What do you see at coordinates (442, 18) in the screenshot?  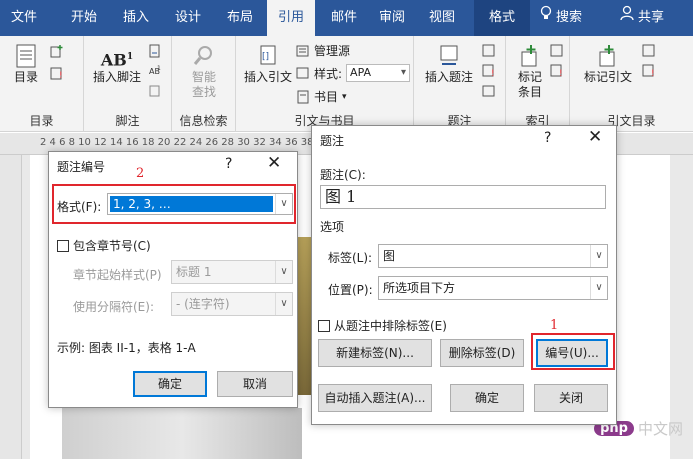 I see `tab-view: 视图` at bounding box center [442, 18].